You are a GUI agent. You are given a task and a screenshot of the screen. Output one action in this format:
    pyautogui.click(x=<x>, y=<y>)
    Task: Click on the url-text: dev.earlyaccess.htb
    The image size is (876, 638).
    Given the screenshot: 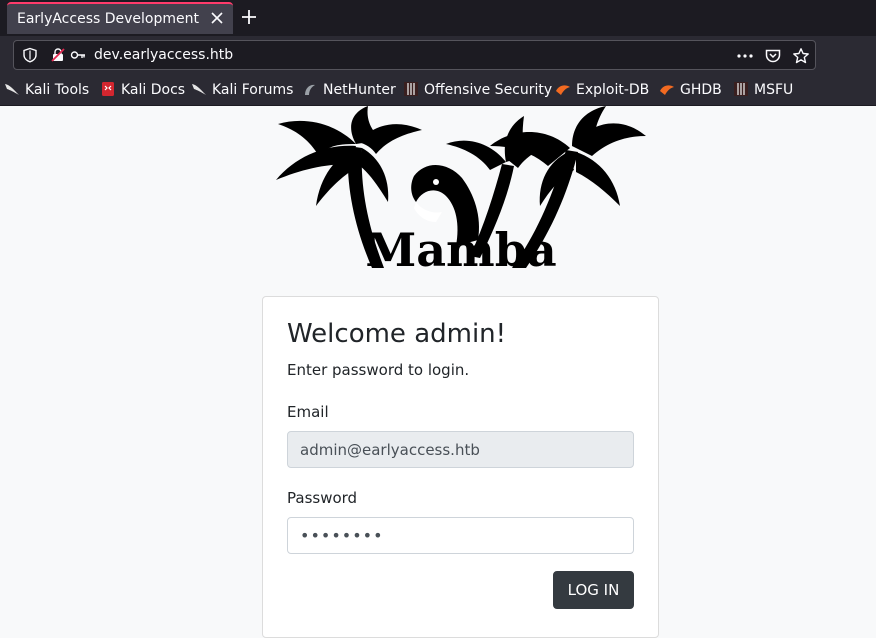 What is the action you would take?
    pyautogui.click(x=163, y=55)
    